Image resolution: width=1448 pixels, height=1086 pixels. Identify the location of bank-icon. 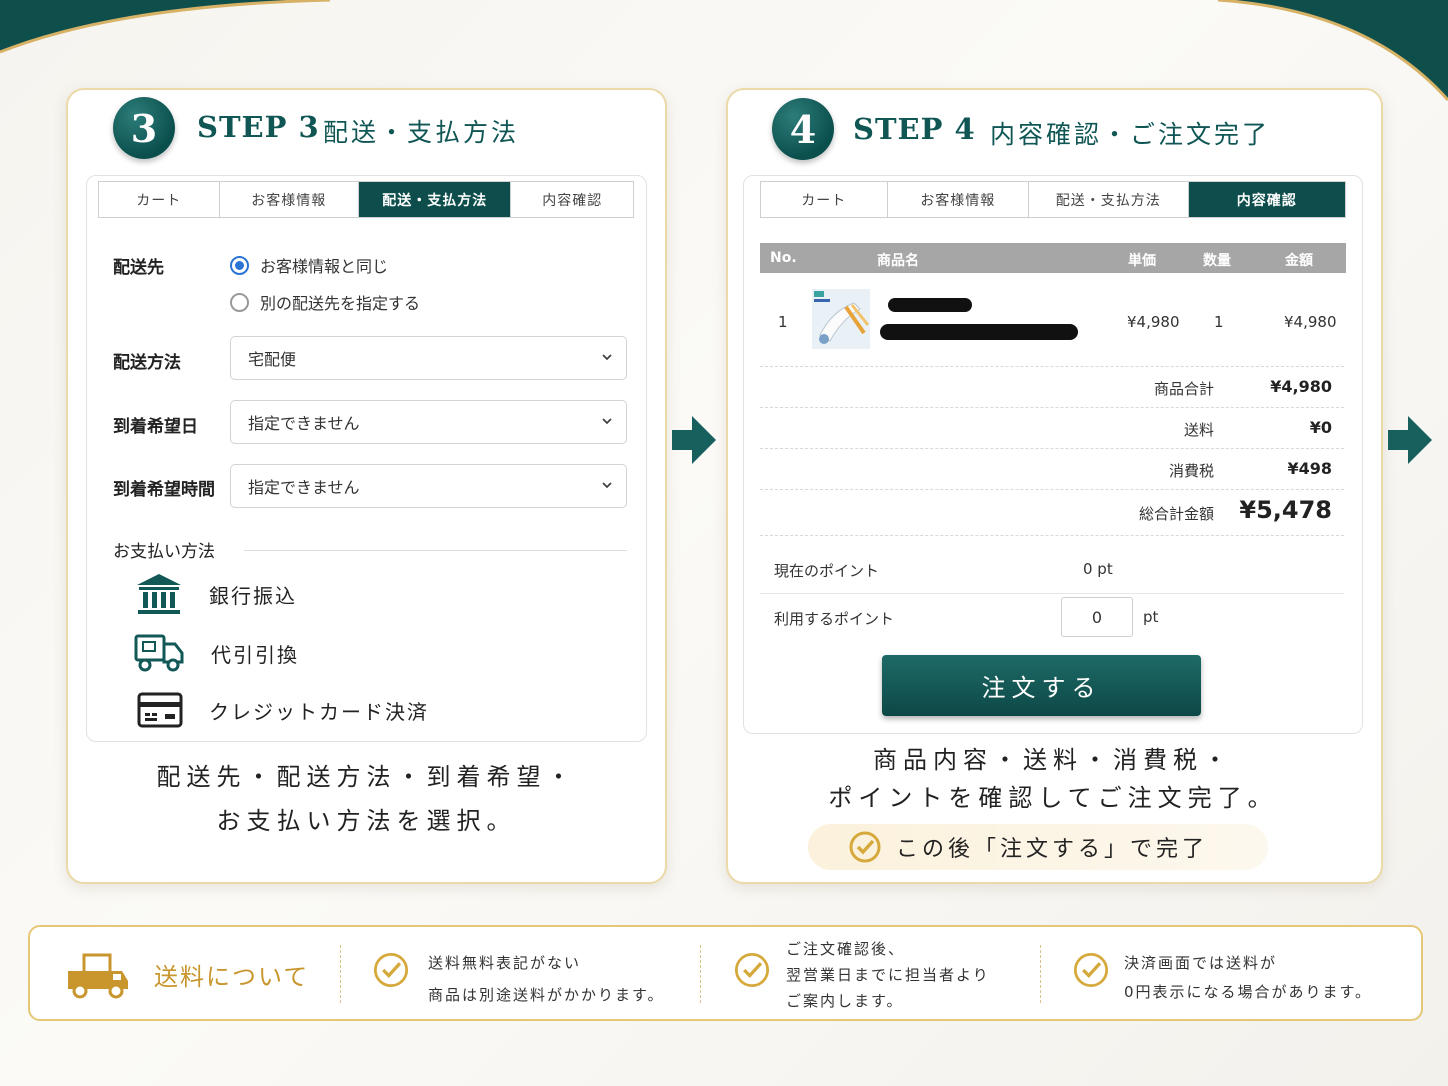
(159, 594).